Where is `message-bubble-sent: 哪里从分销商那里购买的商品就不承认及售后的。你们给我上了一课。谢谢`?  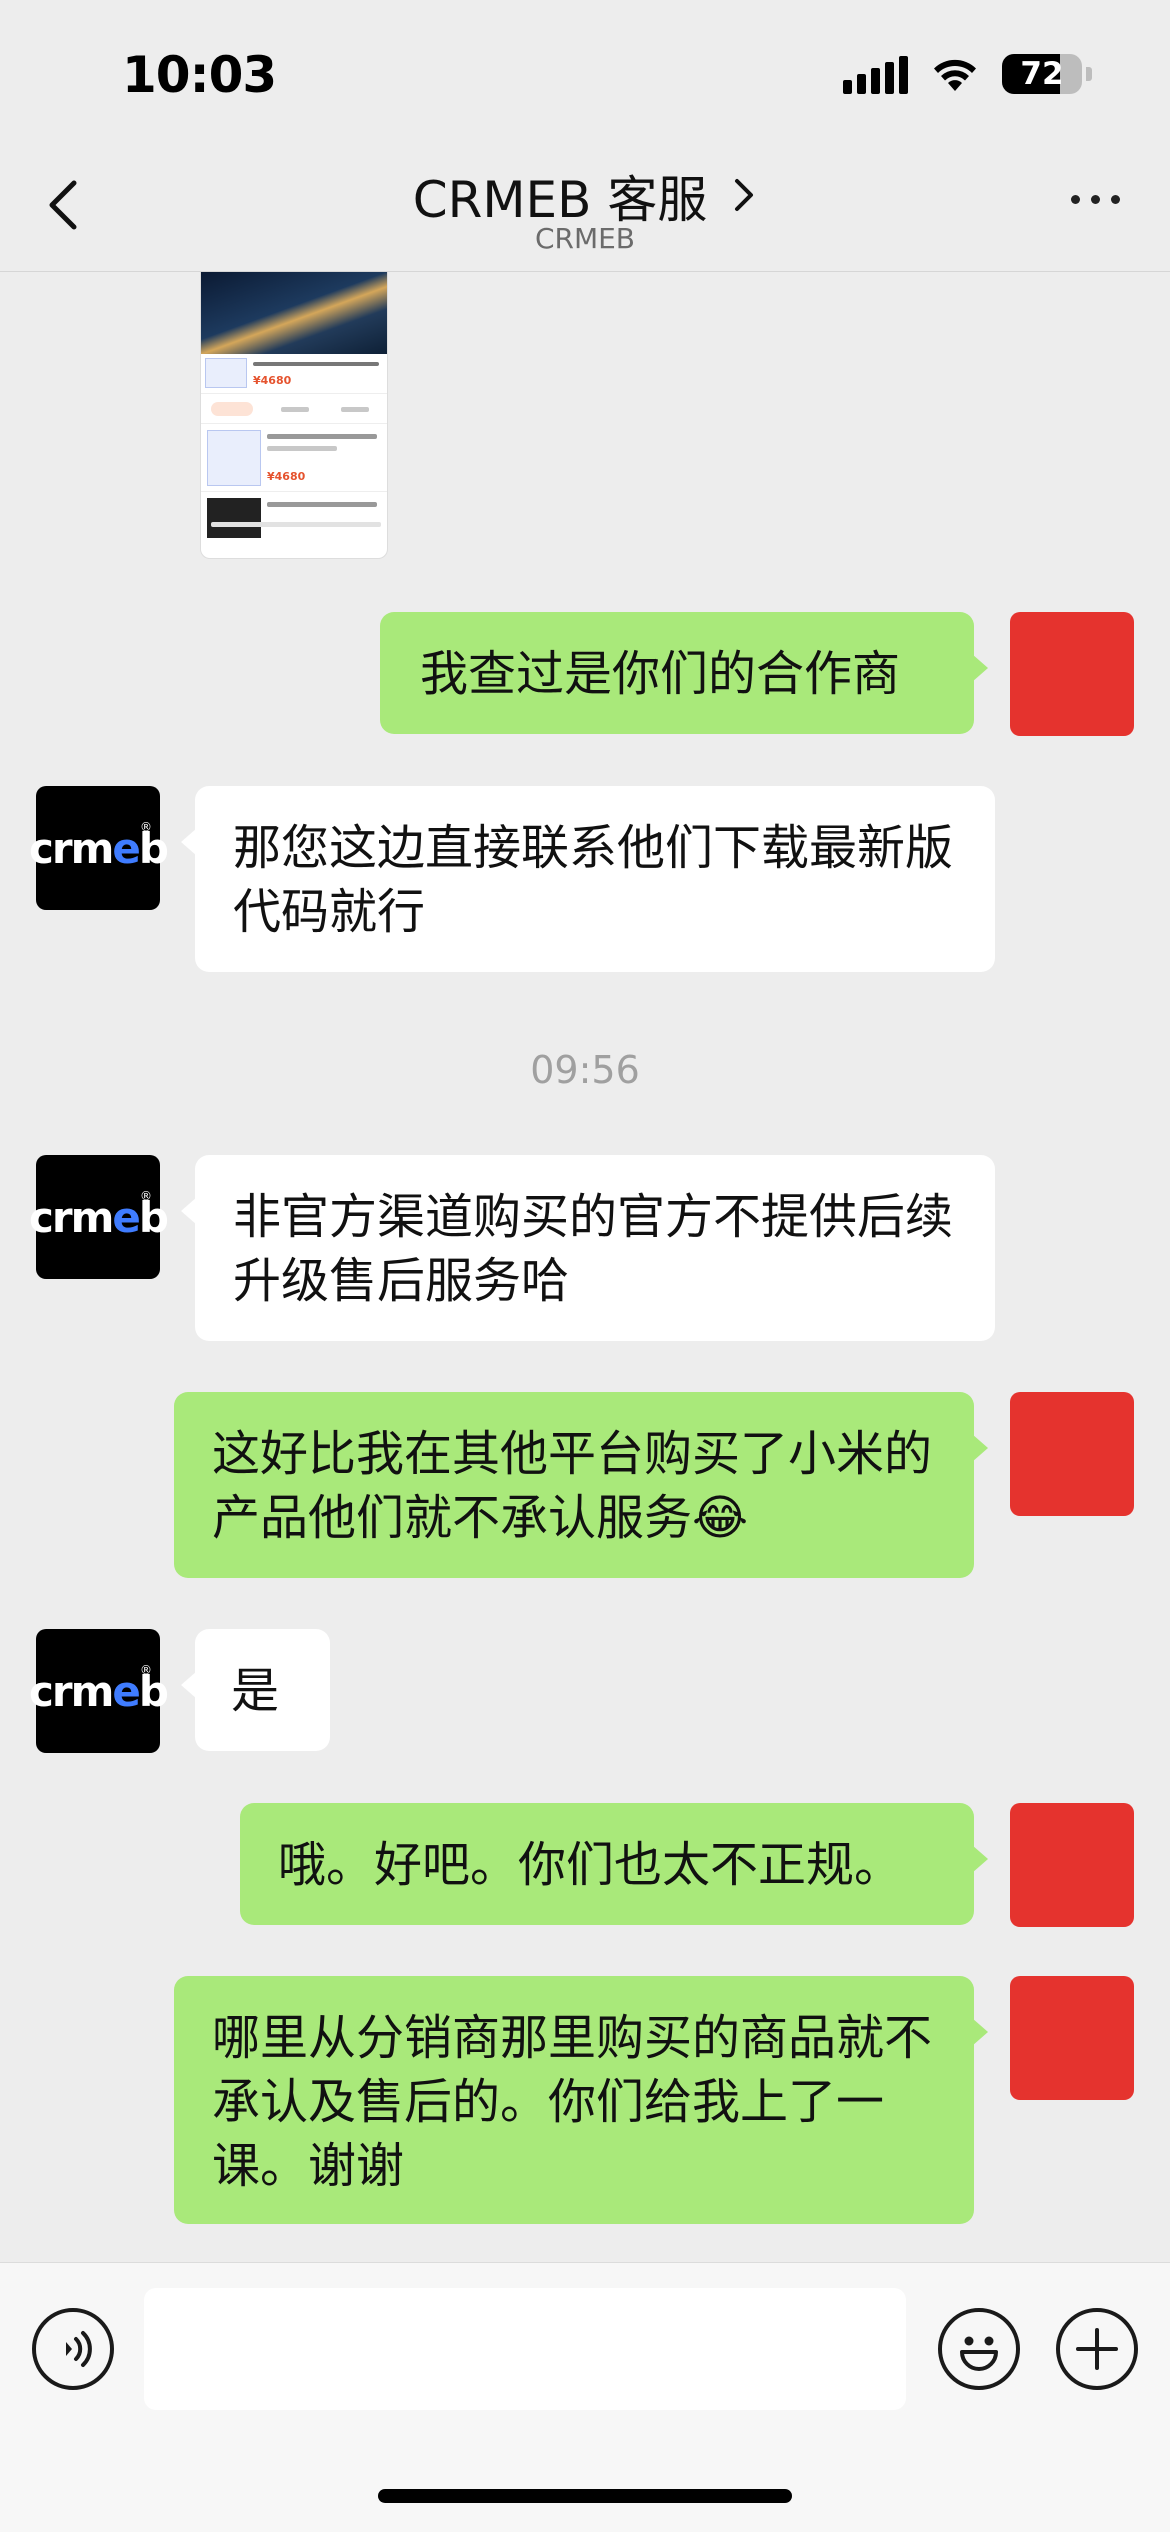
message-bubble-sent: 哪里从分销商那里购买的商品就不承认及售后的。你们给我上了一课。谢谢 is located at coordinates (581, 2100).